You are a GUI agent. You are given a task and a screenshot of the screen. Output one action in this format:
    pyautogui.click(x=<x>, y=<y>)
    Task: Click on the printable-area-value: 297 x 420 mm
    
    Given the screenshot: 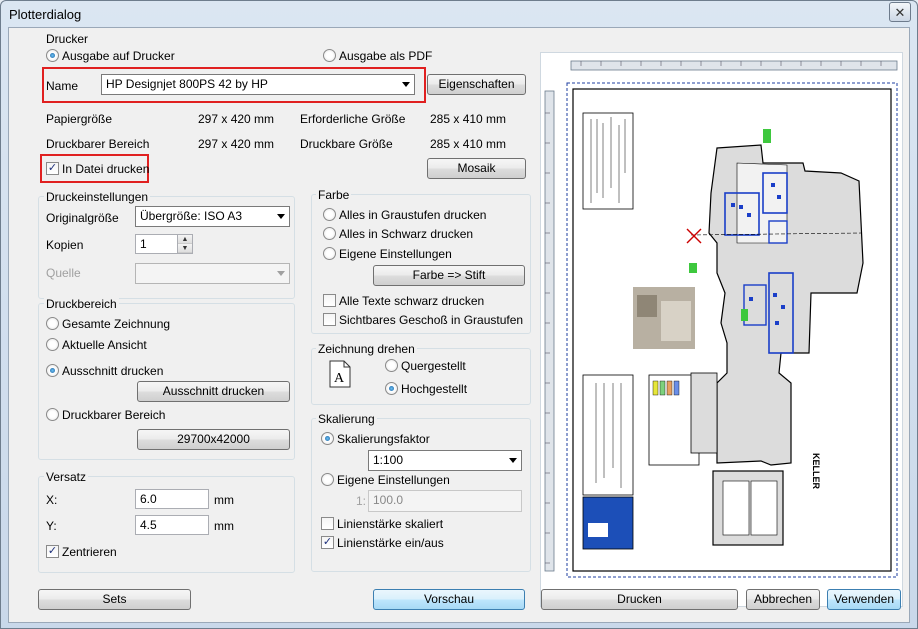 What is the action you would take?
    pyautogui.click(x=236, y=144)
    